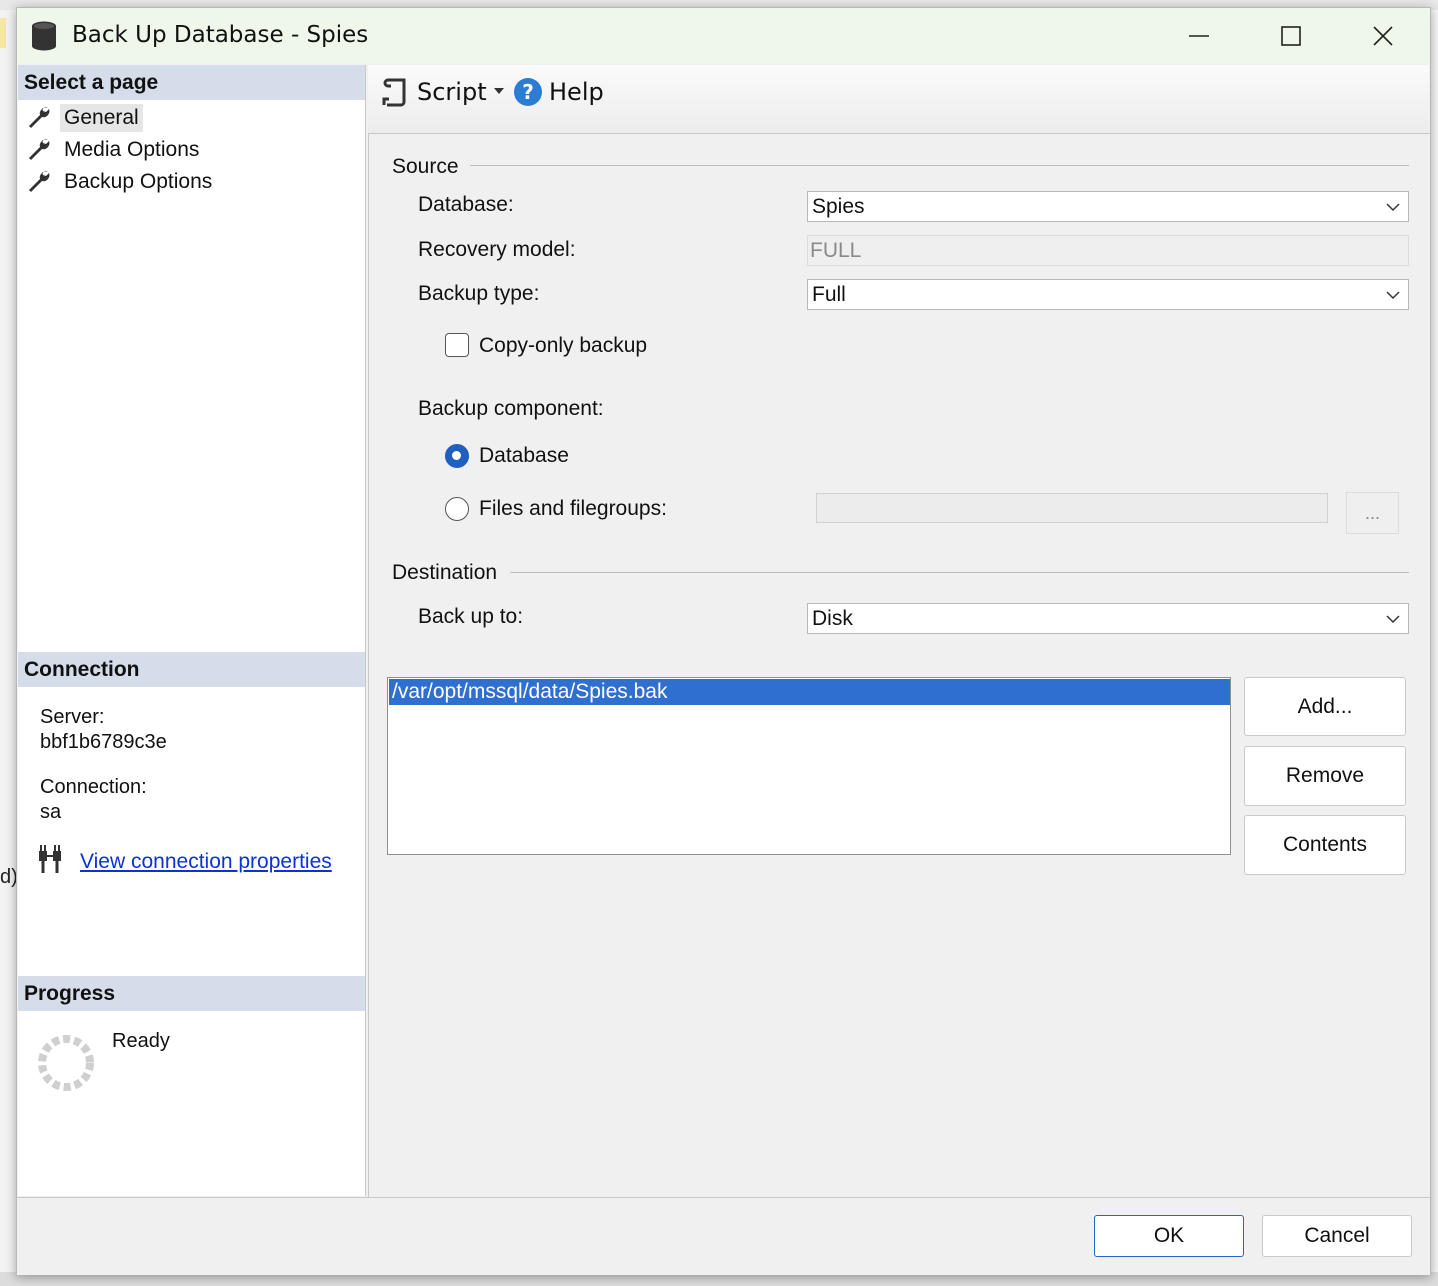  I want to click on database-value: Spies, so click(838, 206).